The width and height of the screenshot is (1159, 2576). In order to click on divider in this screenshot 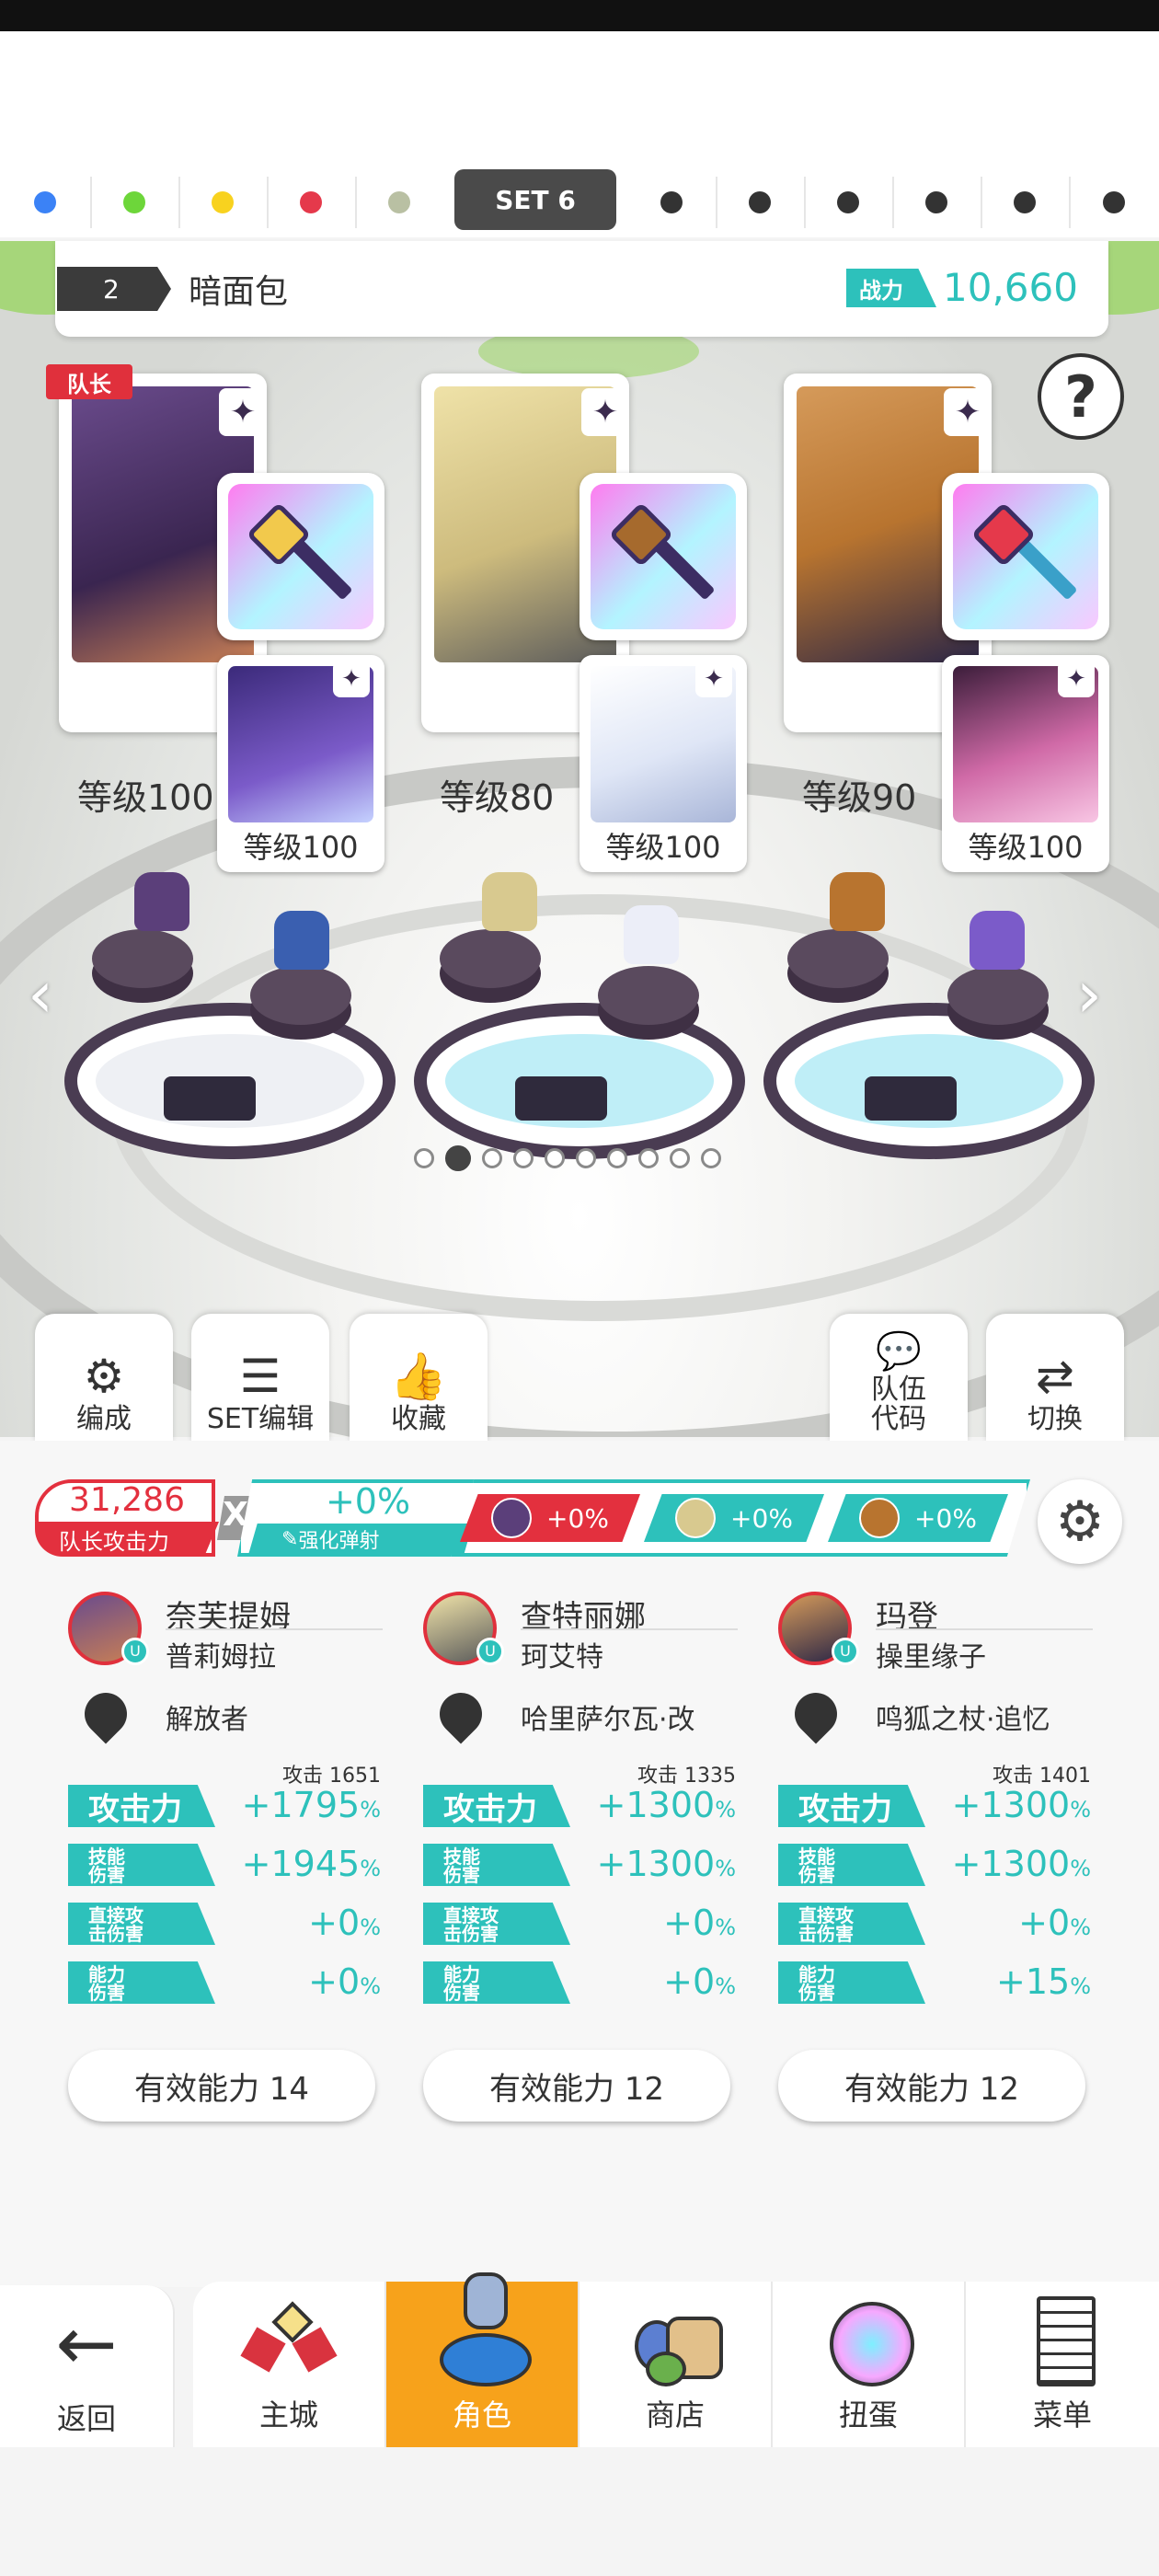, I will do `click(984, 1629)`.